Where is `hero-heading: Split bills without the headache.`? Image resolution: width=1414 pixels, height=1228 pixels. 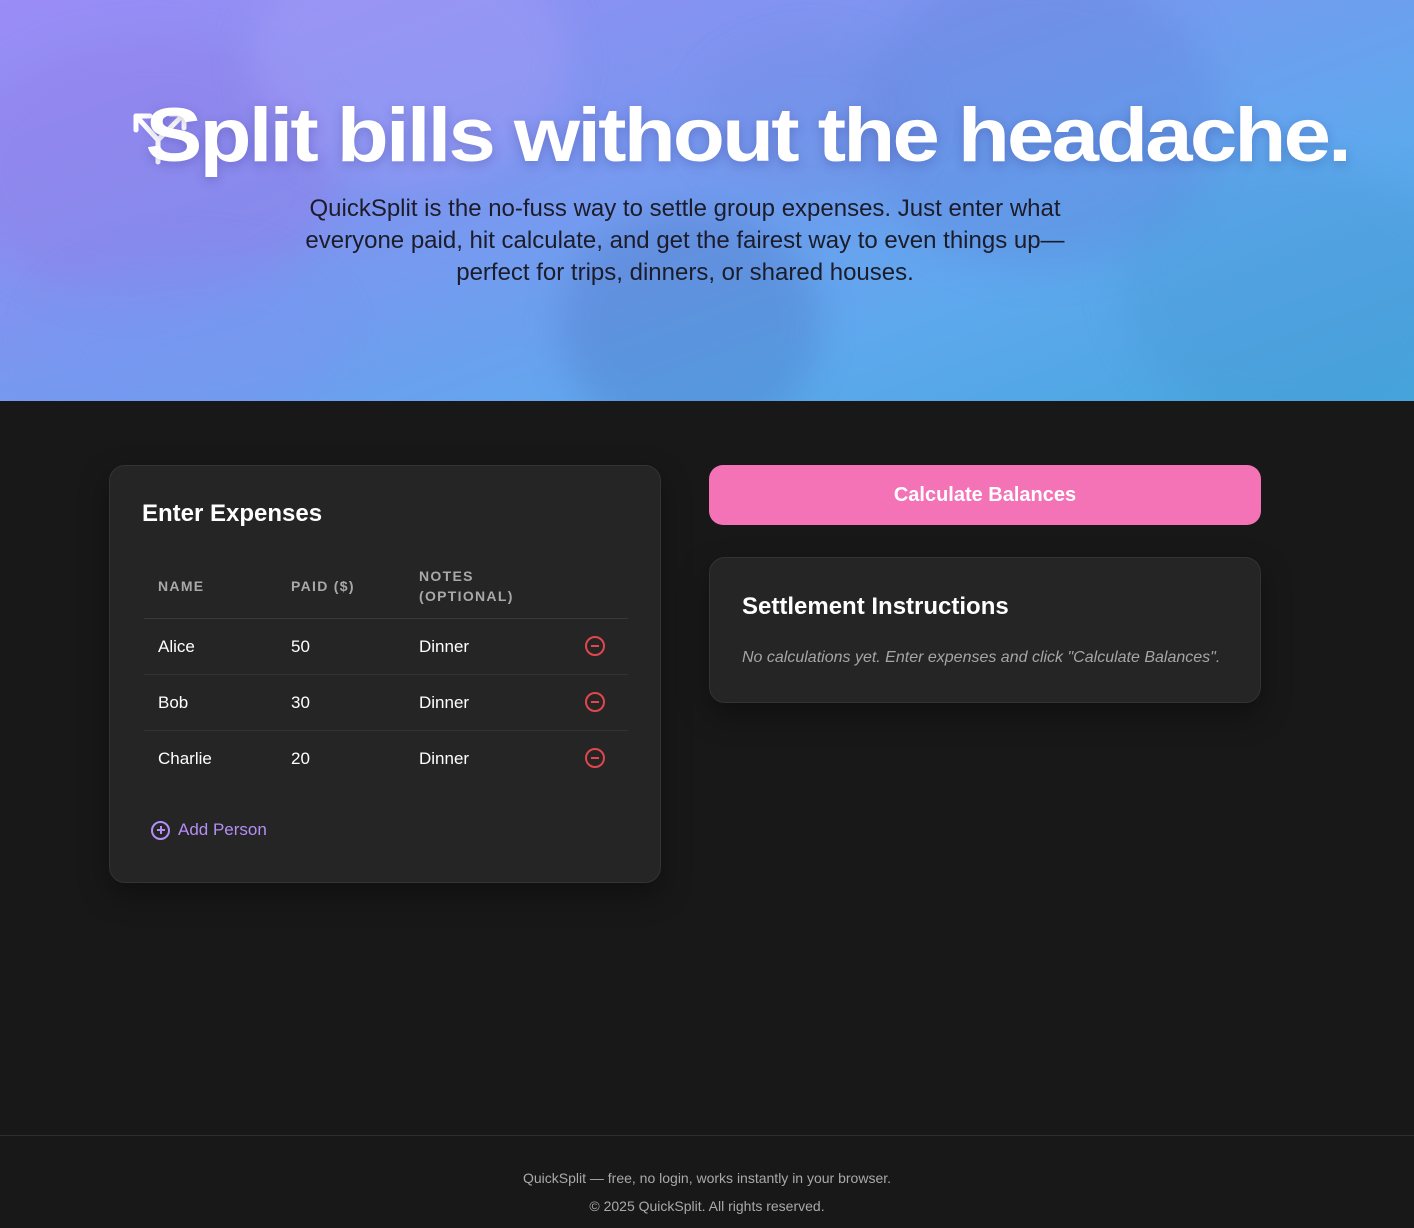 hero-heading: Split bills without the headache. is located at coordinates (707, 135).